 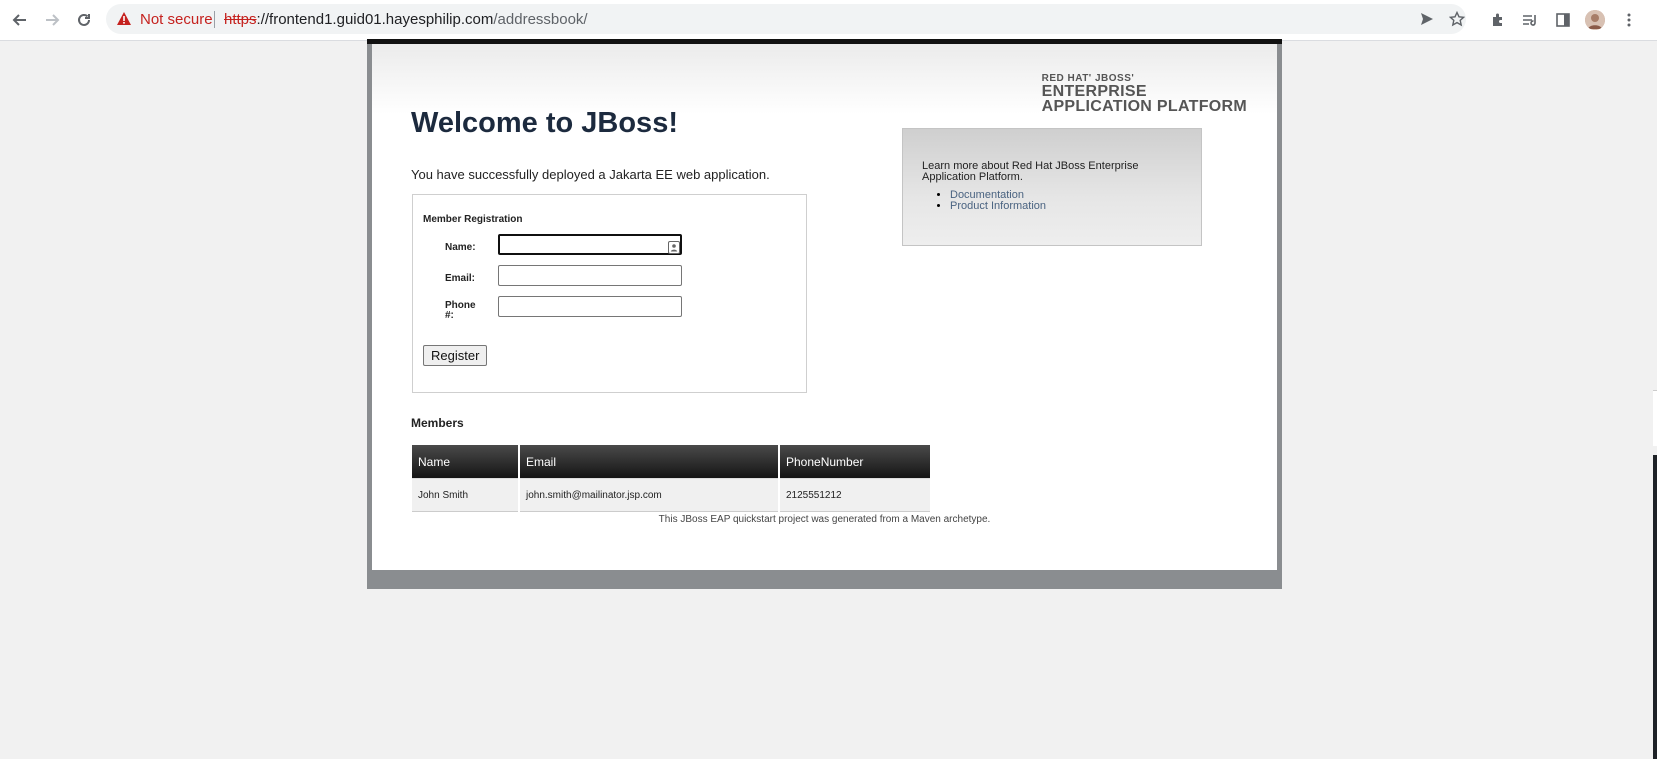 I want to click on avatar, so click(x=1595, y=20).